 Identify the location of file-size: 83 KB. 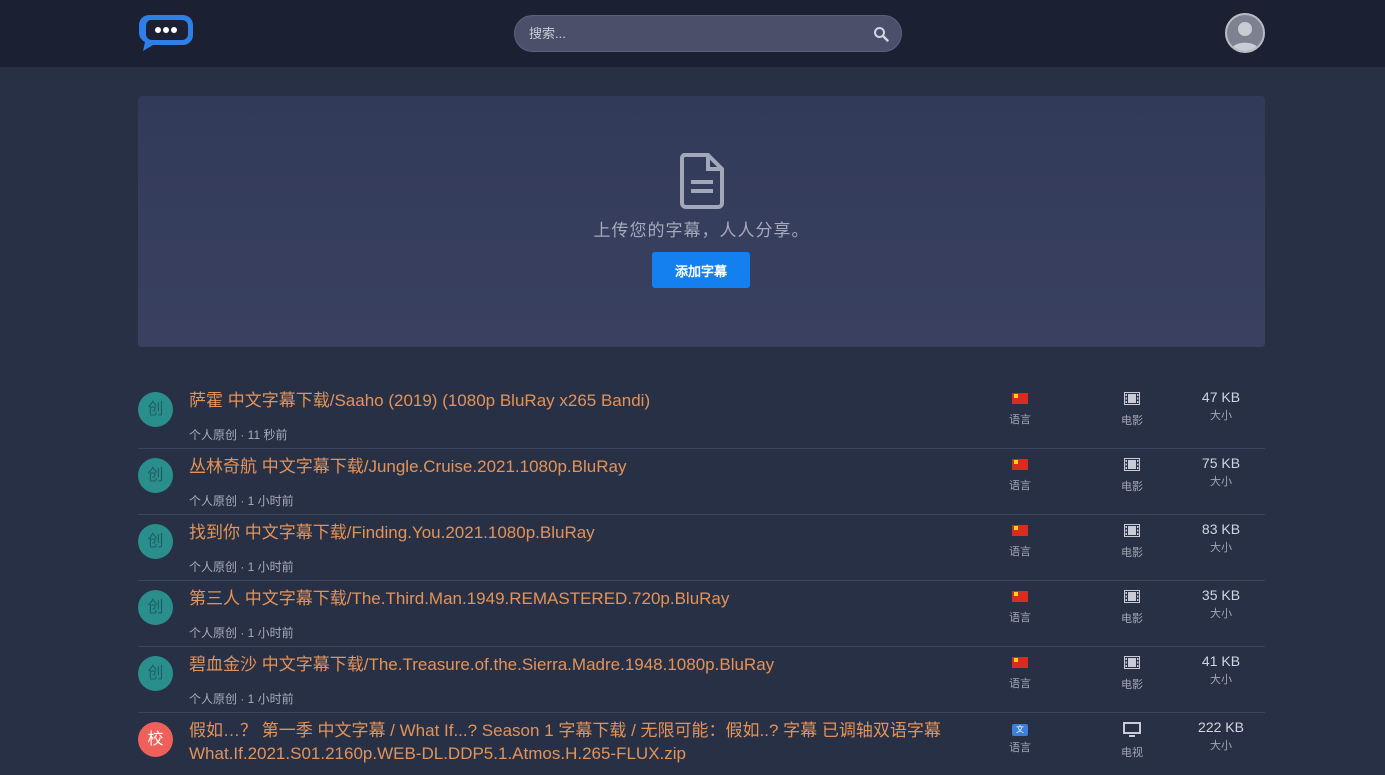
(1221, 529).